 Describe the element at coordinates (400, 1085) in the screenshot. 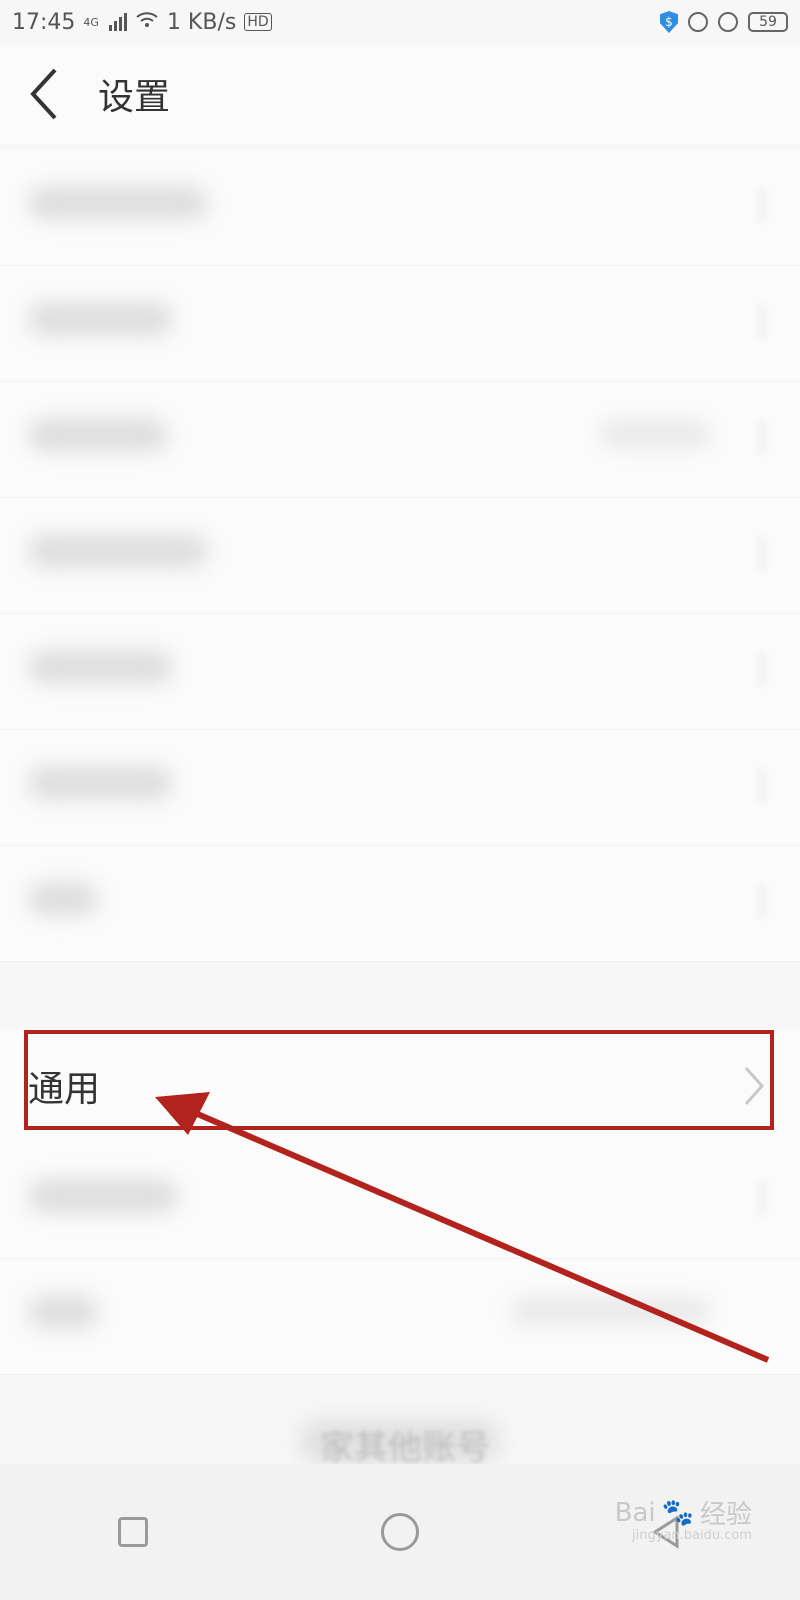

I see `general-settings-row: 通用` at that location.